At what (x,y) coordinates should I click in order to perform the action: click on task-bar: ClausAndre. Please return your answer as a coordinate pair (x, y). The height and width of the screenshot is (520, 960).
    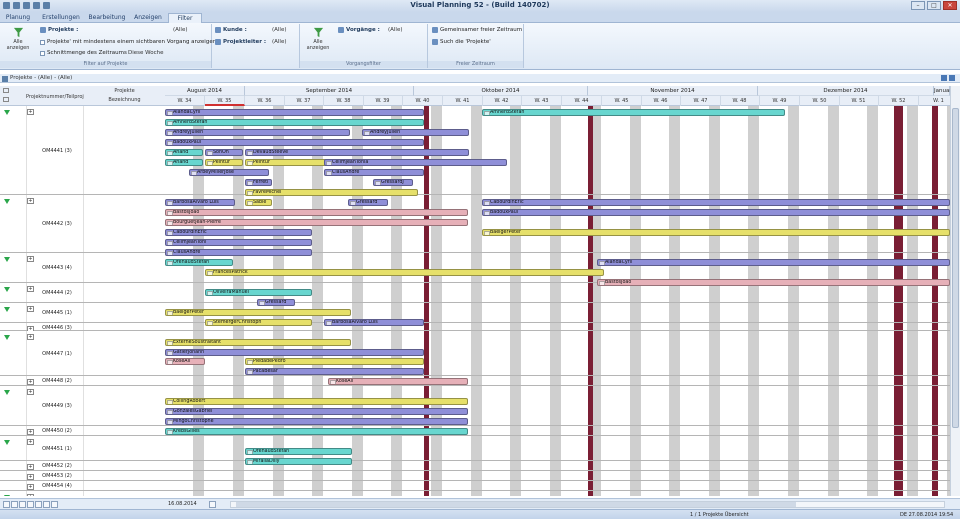
    Looking at the image, I should click on (238, 252).